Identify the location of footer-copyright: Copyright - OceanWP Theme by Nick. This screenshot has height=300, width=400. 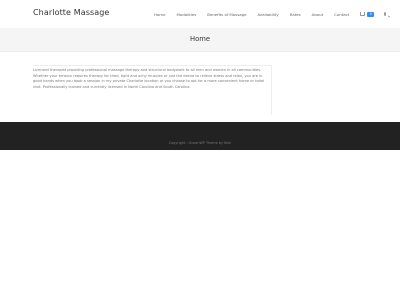
(200, 143).